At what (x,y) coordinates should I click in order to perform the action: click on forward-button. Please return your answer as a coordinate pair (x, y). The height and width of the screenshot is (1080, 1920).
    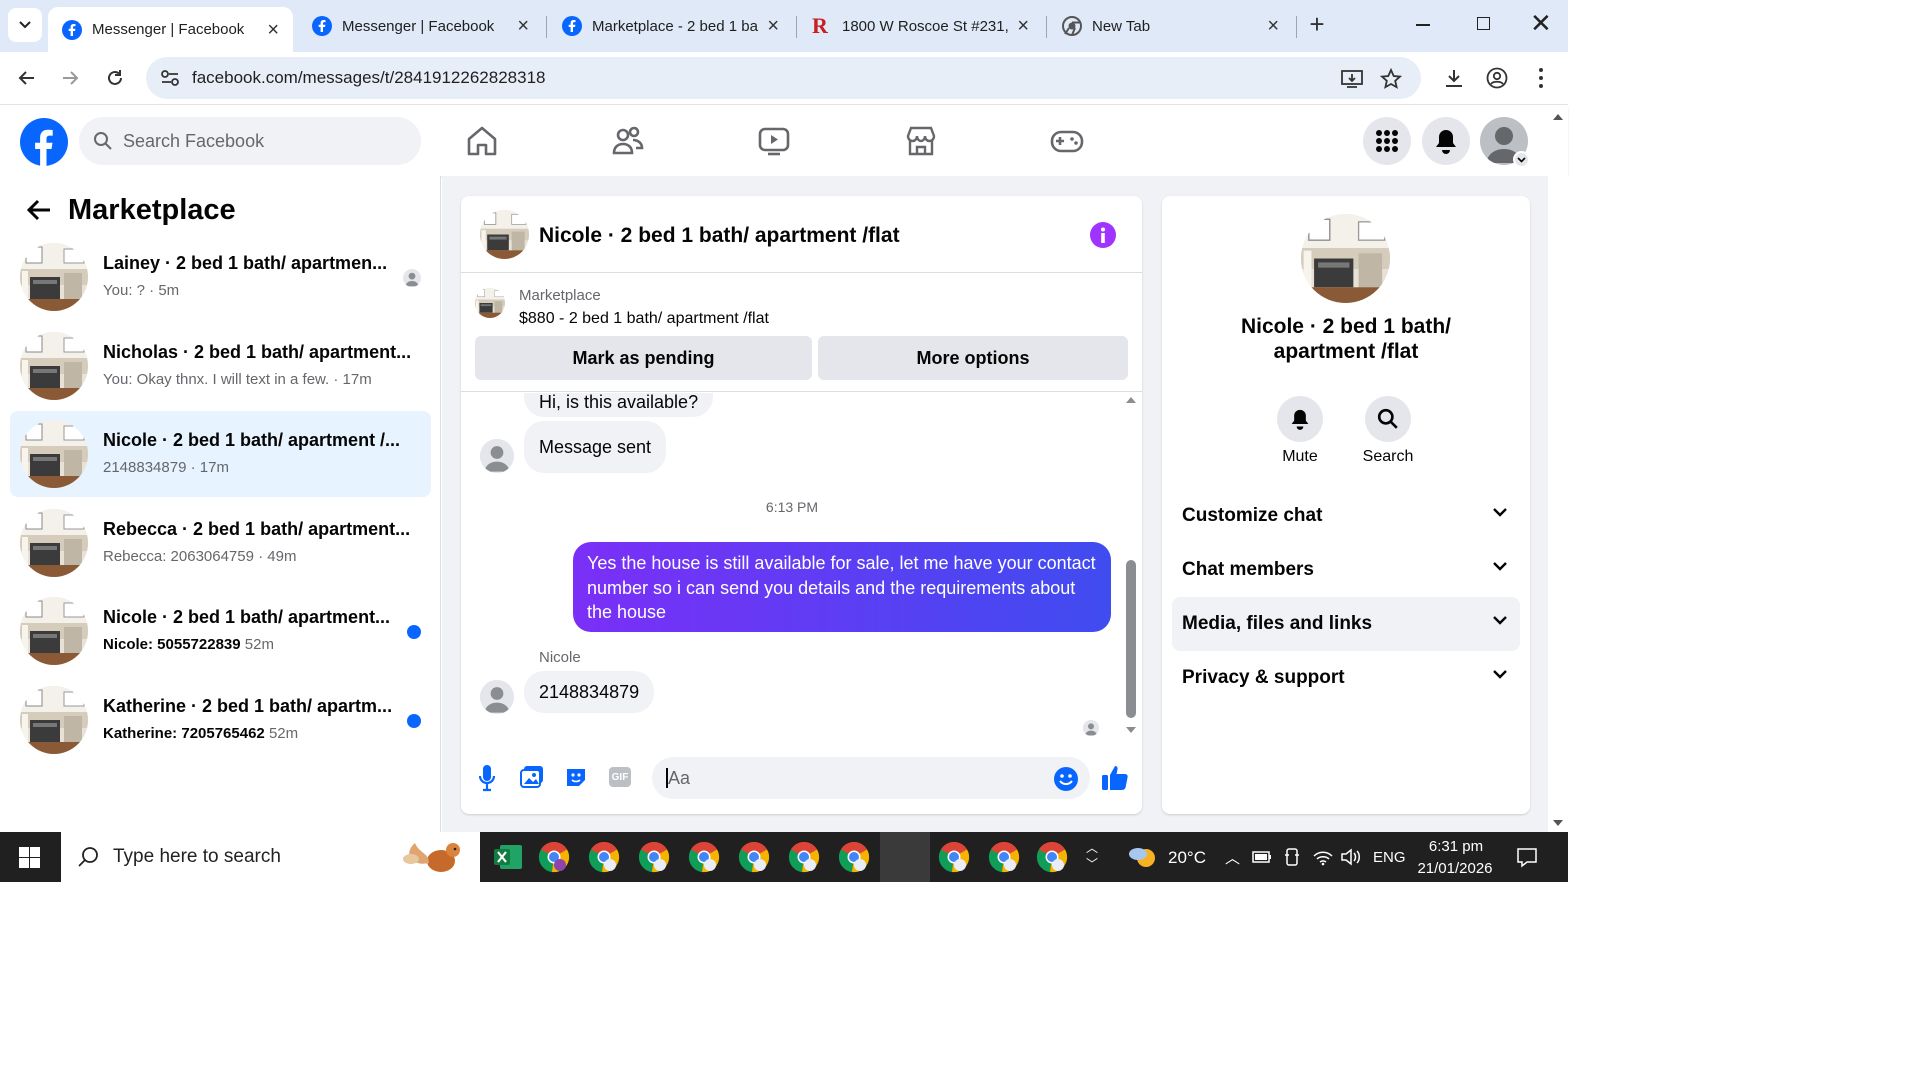
    Looking at the image, I should click on (70, 78).